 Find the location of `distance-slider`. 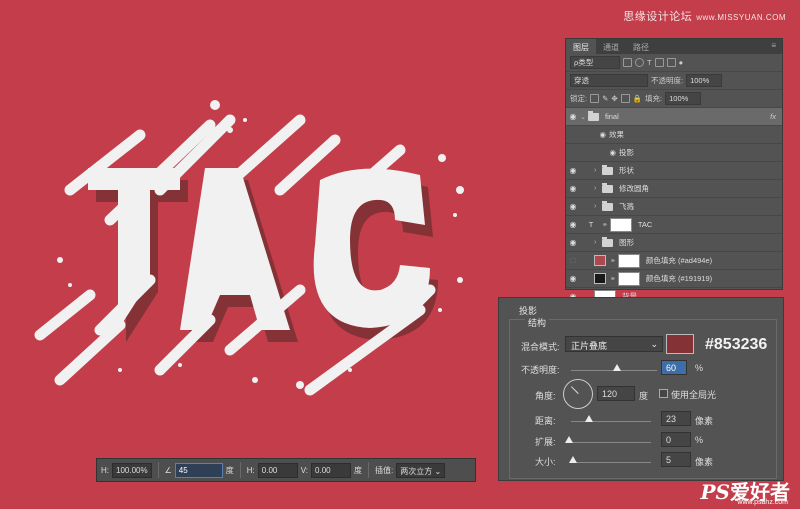

distance-slider is located at coordinates (611, 421).